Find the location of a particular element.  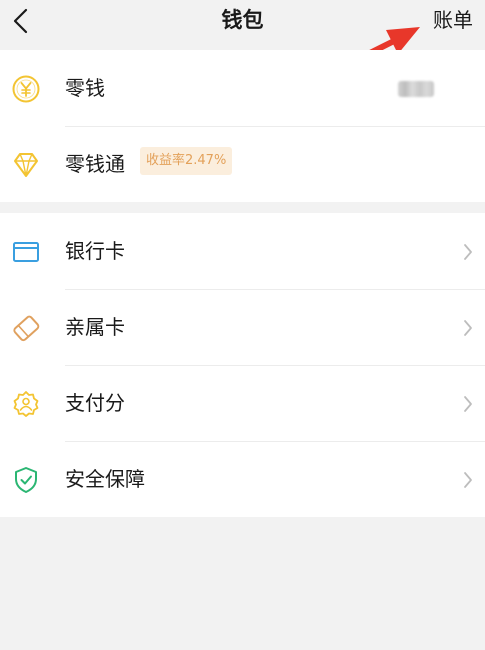

wallet-row-change: 零钱 is located at coordinates (242, 88).